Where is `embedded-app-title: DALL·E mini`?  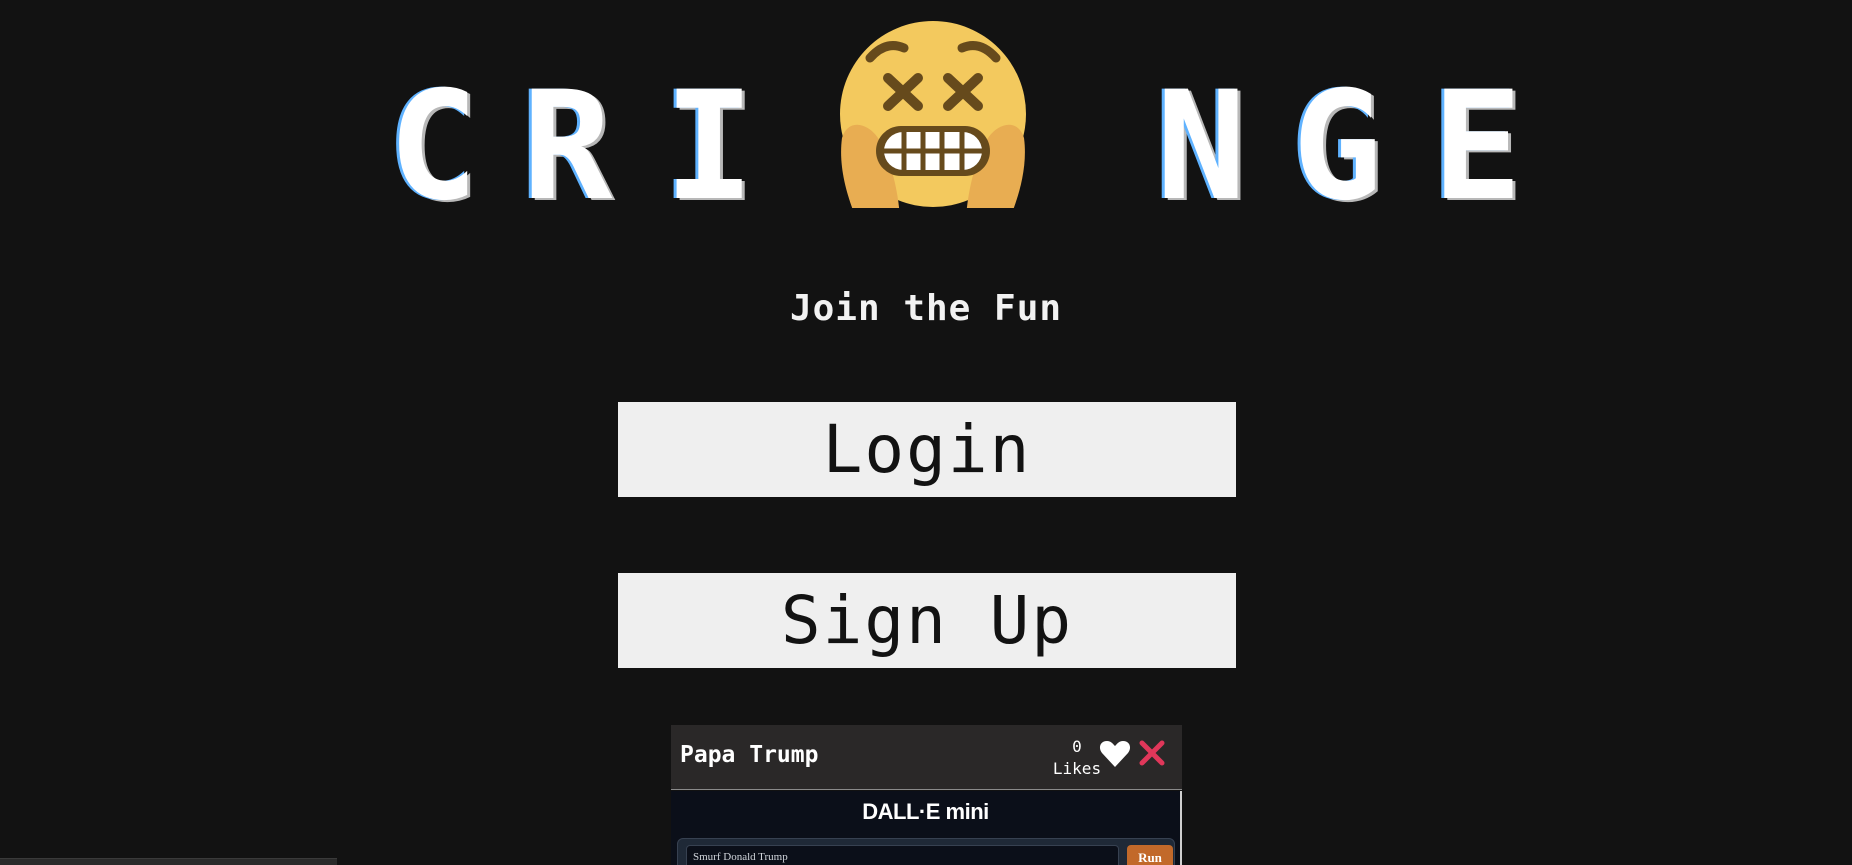 embedded-app-title: DALL·E mini is located at coordinates (925, 811).